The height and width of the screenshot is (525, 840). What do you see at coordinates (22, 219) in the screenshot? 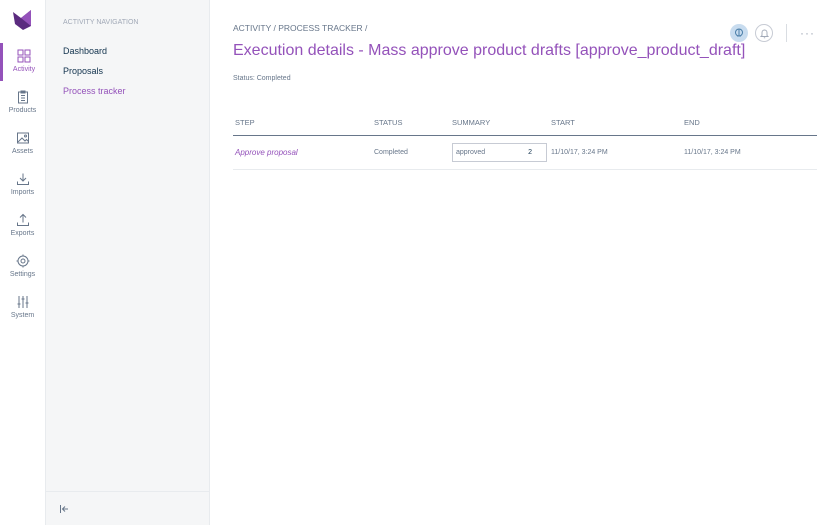
I see `upload-icon` at bounding box center [22, 219].